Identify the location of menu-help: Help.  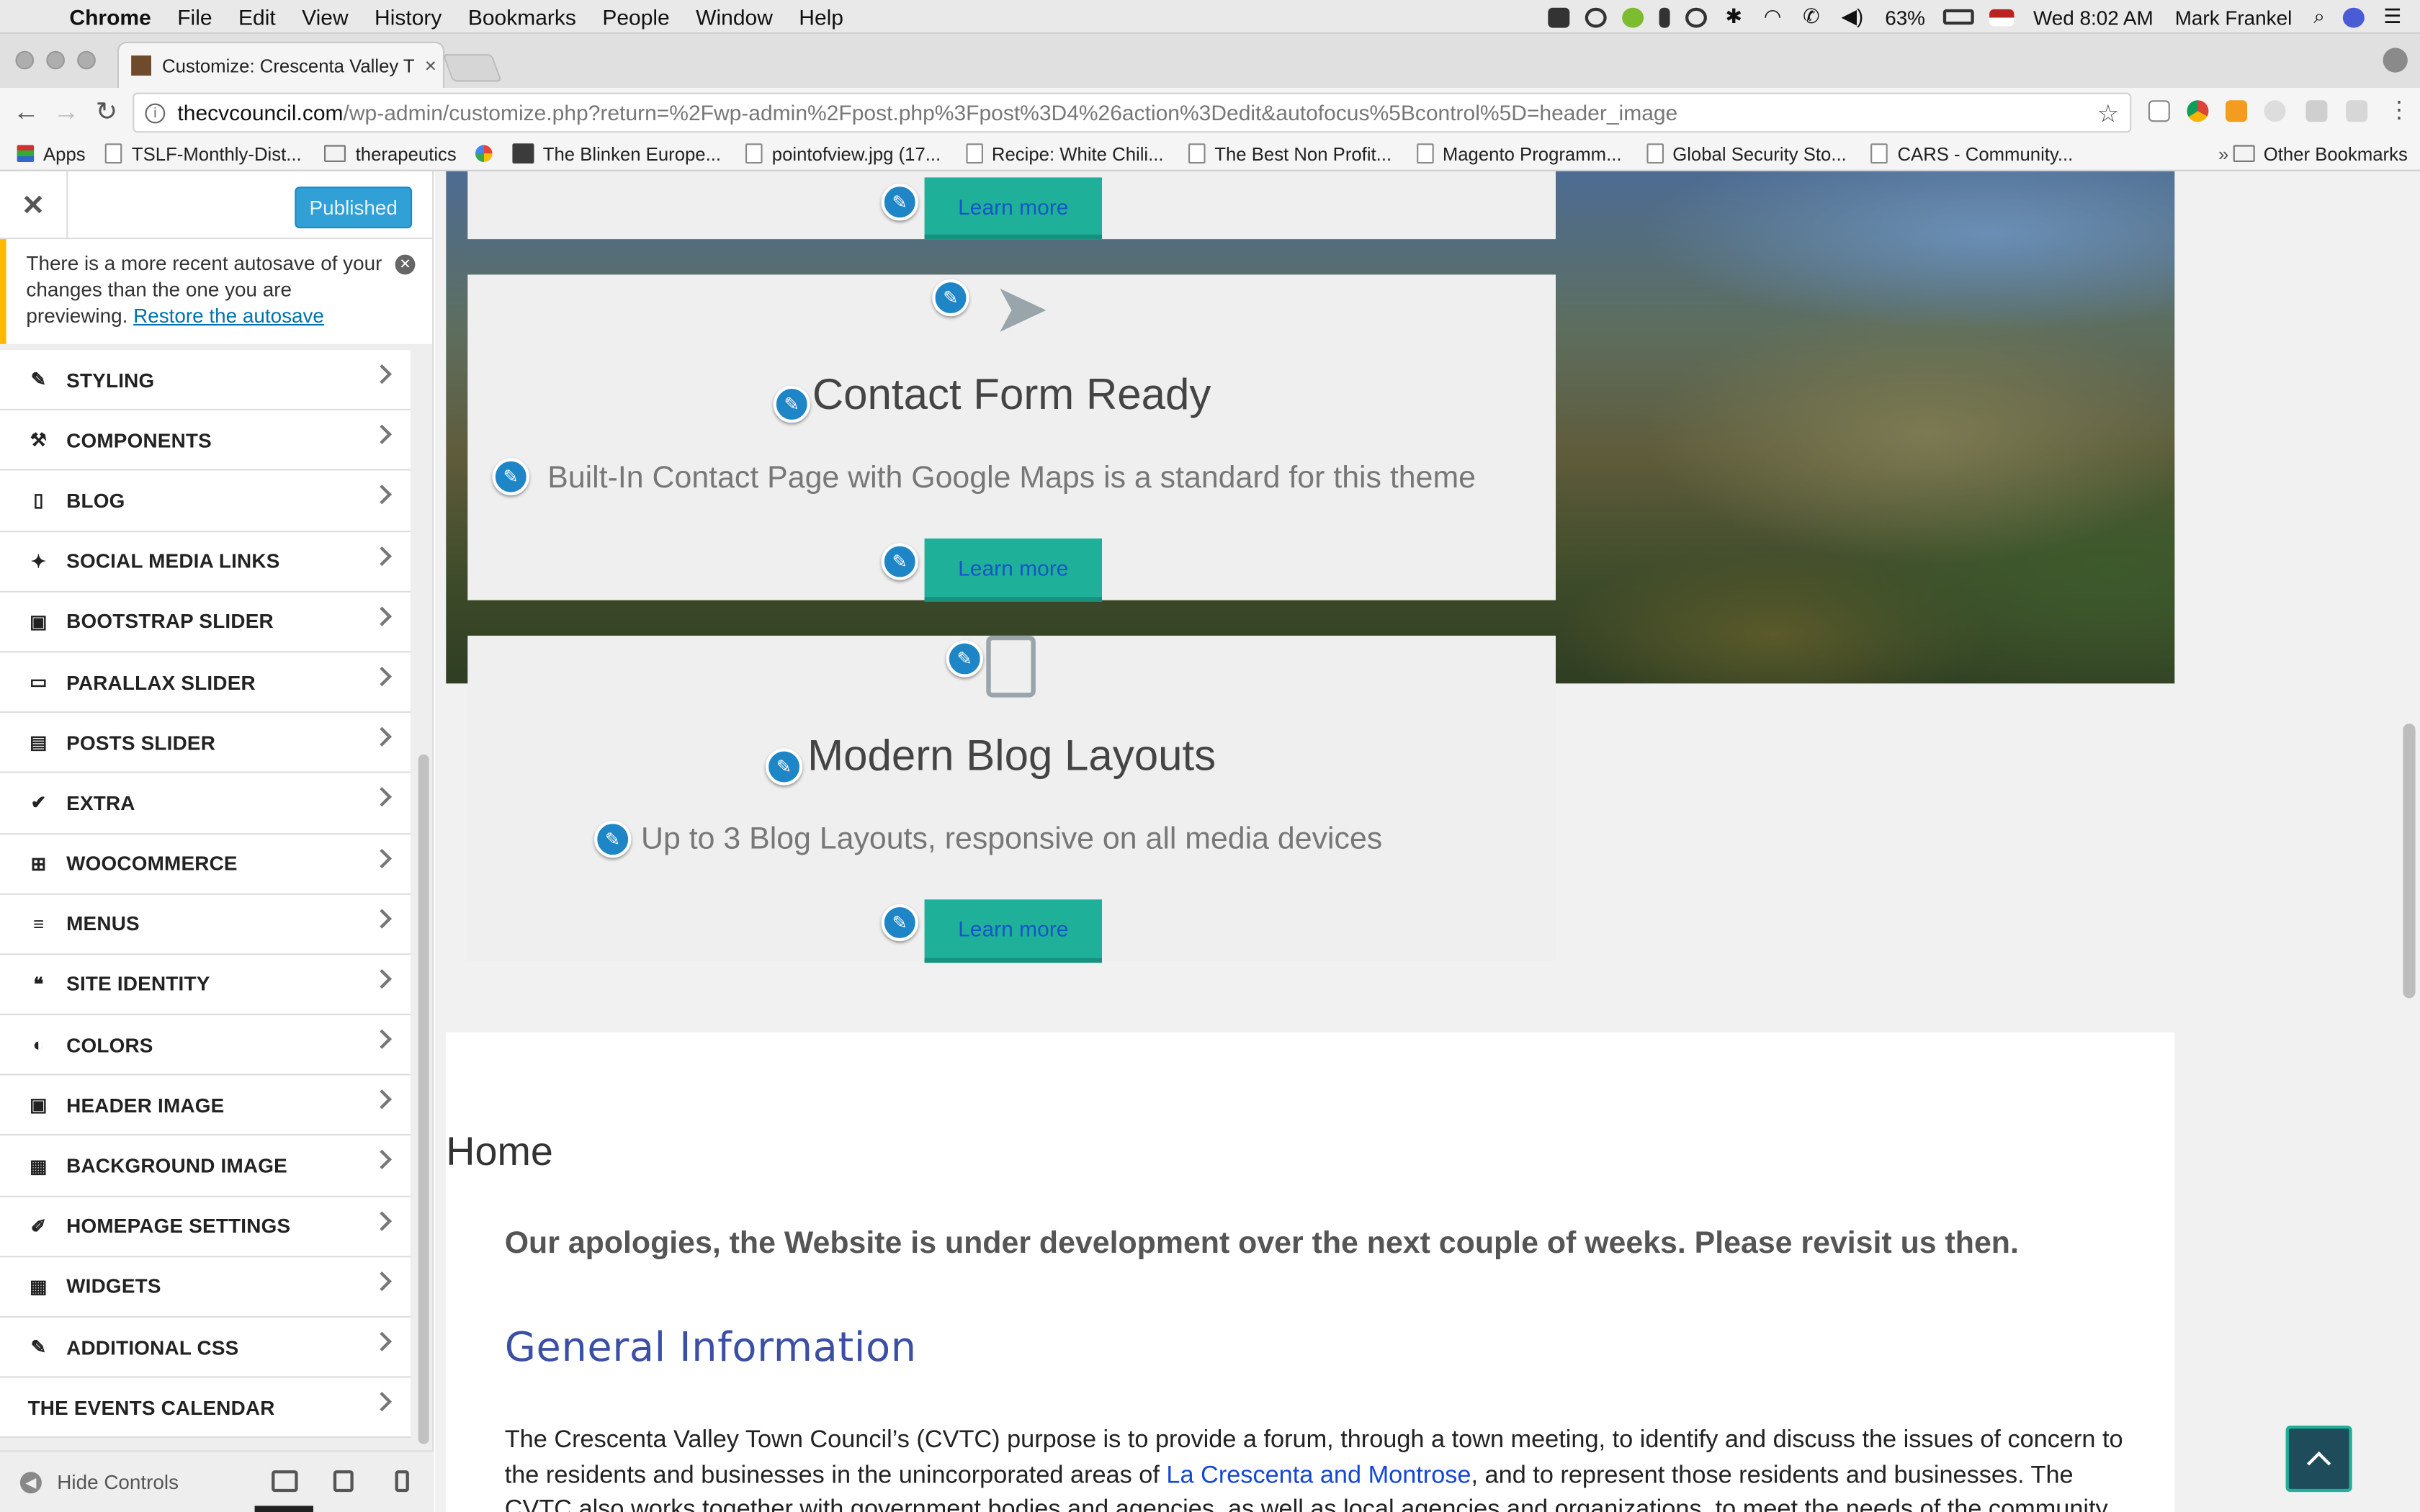
(821, 16).